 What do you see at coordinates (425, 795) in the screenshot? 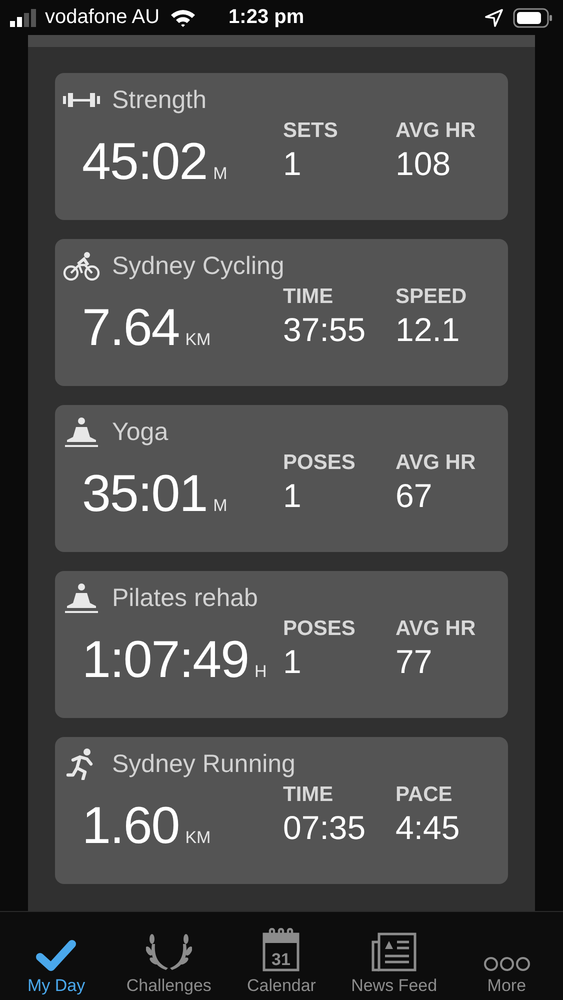
I see `stat-label: PACE` at bounding box center [425, 795].